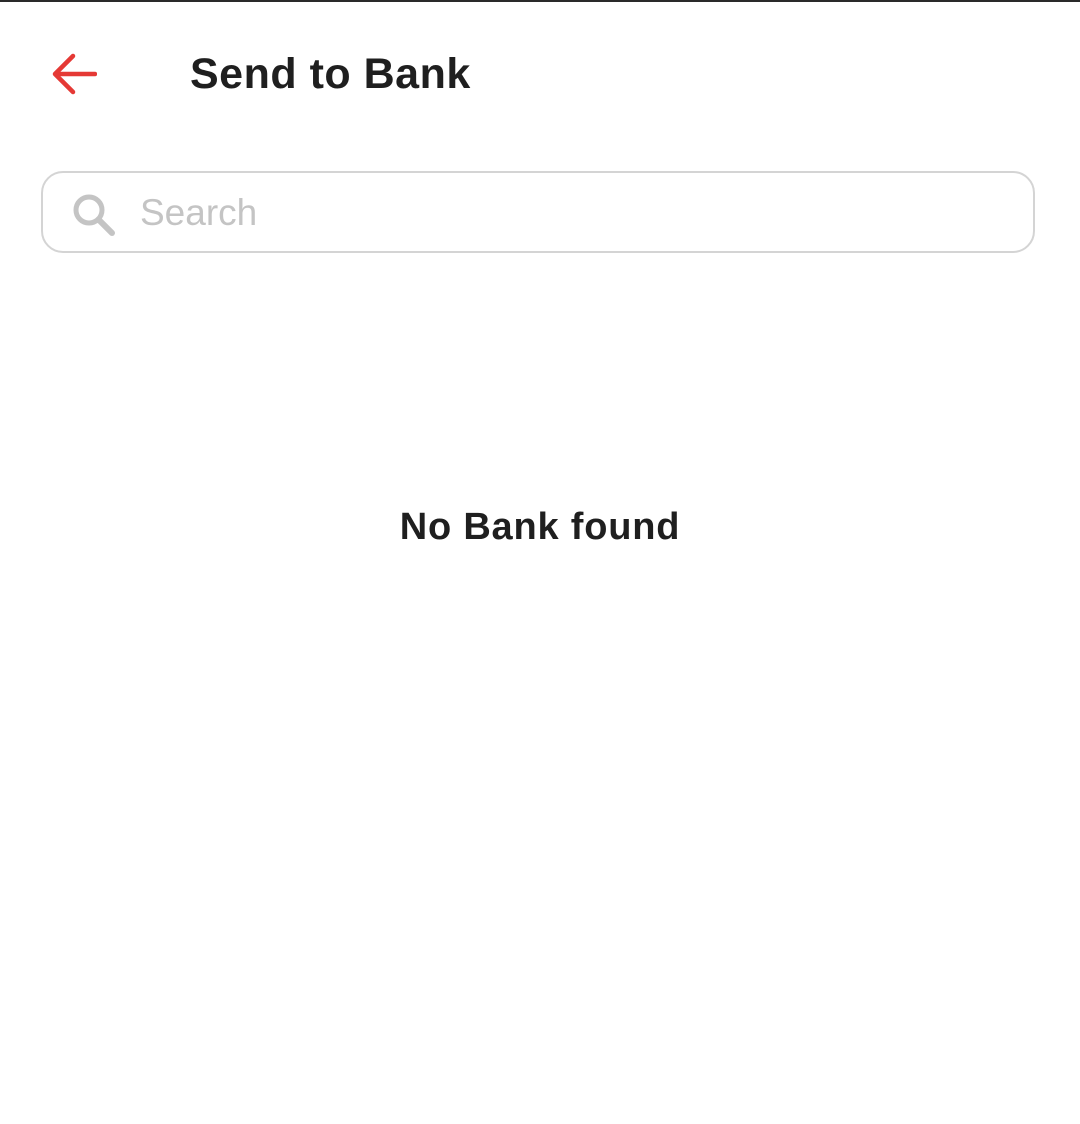  I want to click on back-button, so click(74, 74).